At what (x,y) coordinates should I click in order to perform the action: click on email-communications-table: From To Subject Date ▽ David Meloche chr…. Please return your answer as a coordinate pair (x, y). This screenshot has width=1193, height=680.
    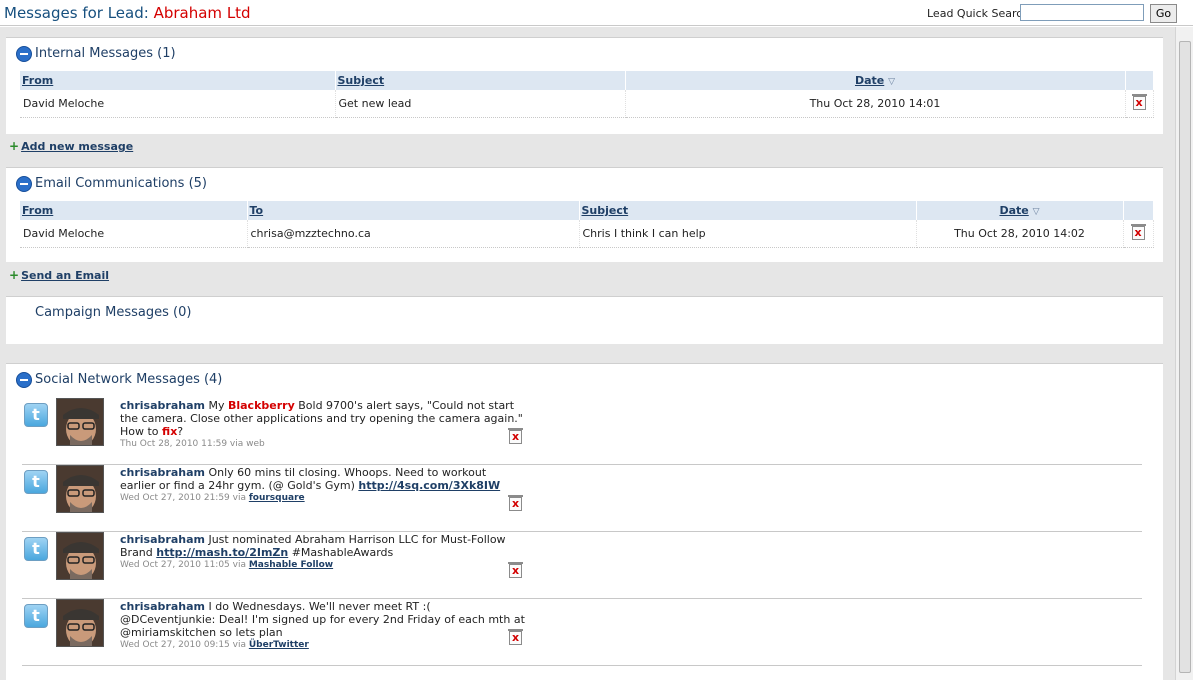
    Looking at the image, I should click on (587, 224).